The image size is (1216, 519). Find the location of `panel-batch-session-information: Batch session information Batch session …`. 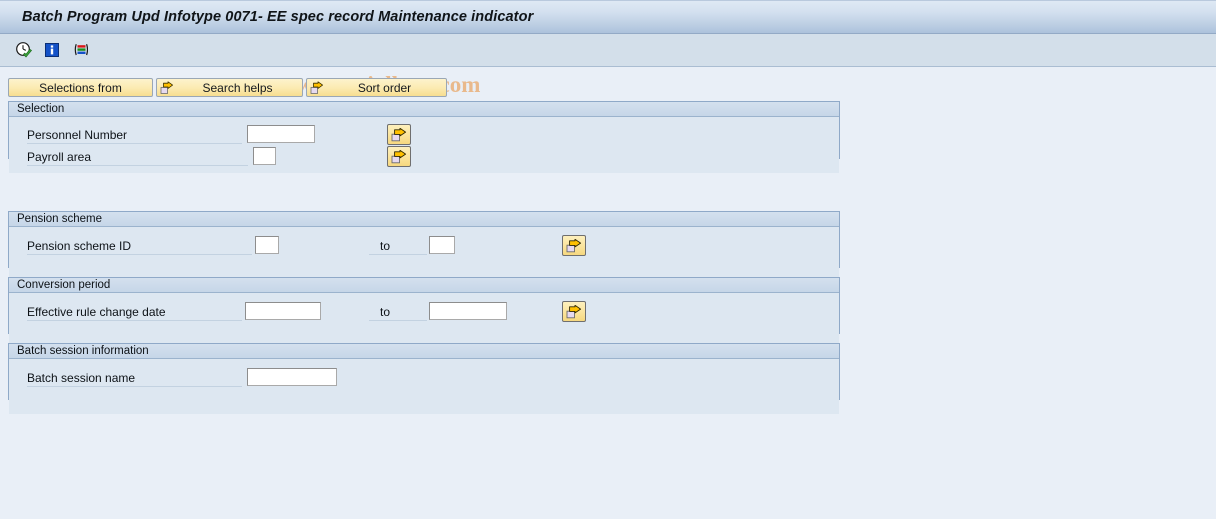

panel-batch-session-information: Batch session information Batch session … is located at coordinates (424, 378).